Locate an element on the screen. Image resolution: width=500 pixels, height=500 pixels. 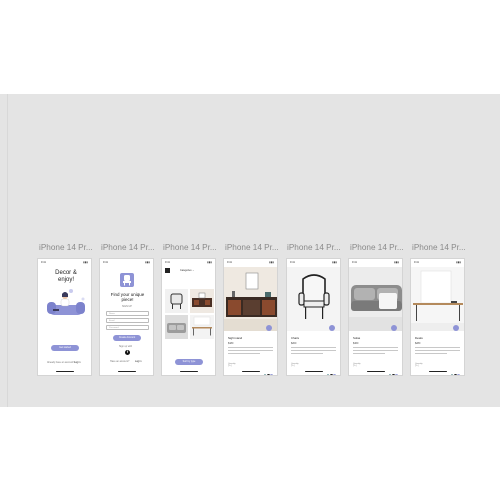
category-tile-sofas is located at coordinates (176, 327).